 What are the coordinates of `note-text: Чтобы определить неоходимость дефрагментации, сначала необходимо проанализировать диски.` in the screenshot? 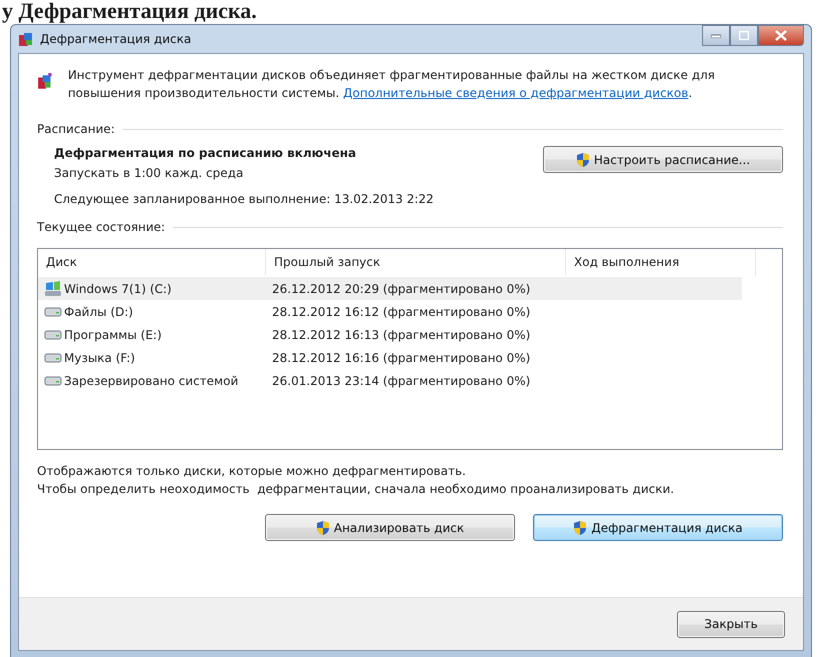 It's located at (356, 489).